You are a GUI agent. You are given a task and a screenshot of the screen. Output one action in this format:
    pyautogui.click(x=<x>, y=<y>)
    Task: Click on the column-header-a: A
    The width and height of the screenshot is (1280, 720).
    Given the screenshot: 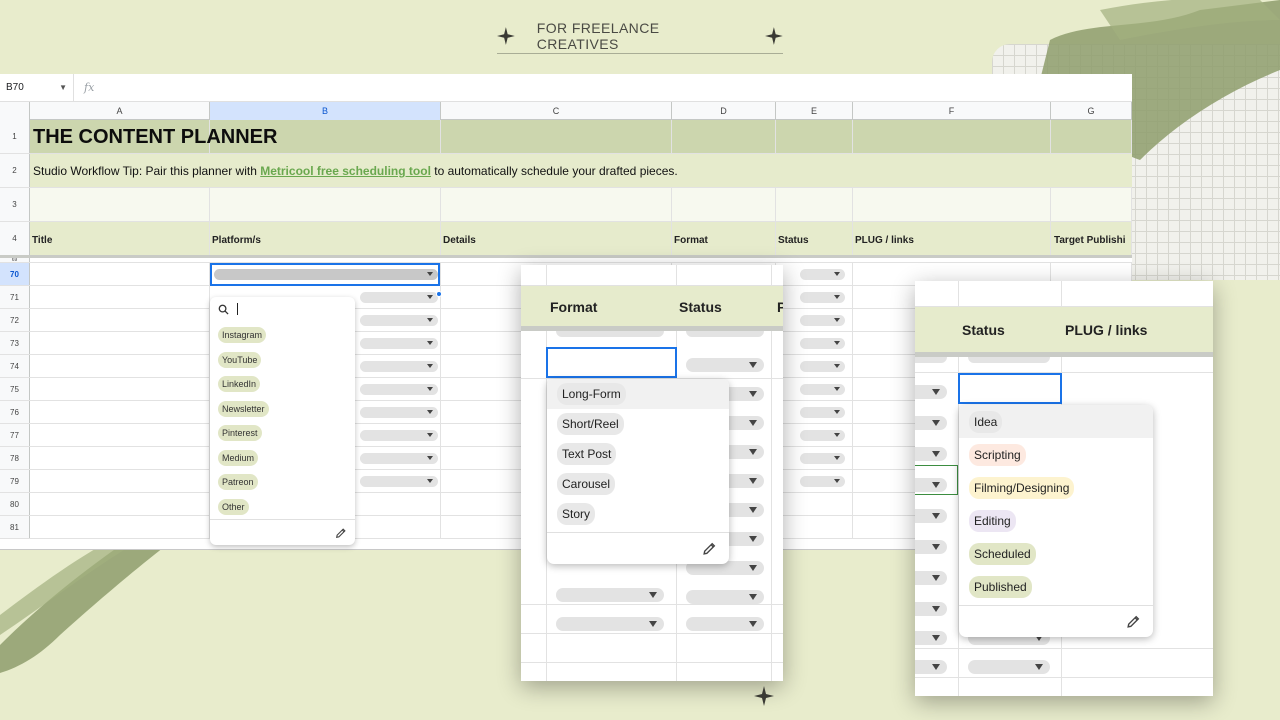 What is the action you would take?
    pyautogui.click(x=120, y=111)
    